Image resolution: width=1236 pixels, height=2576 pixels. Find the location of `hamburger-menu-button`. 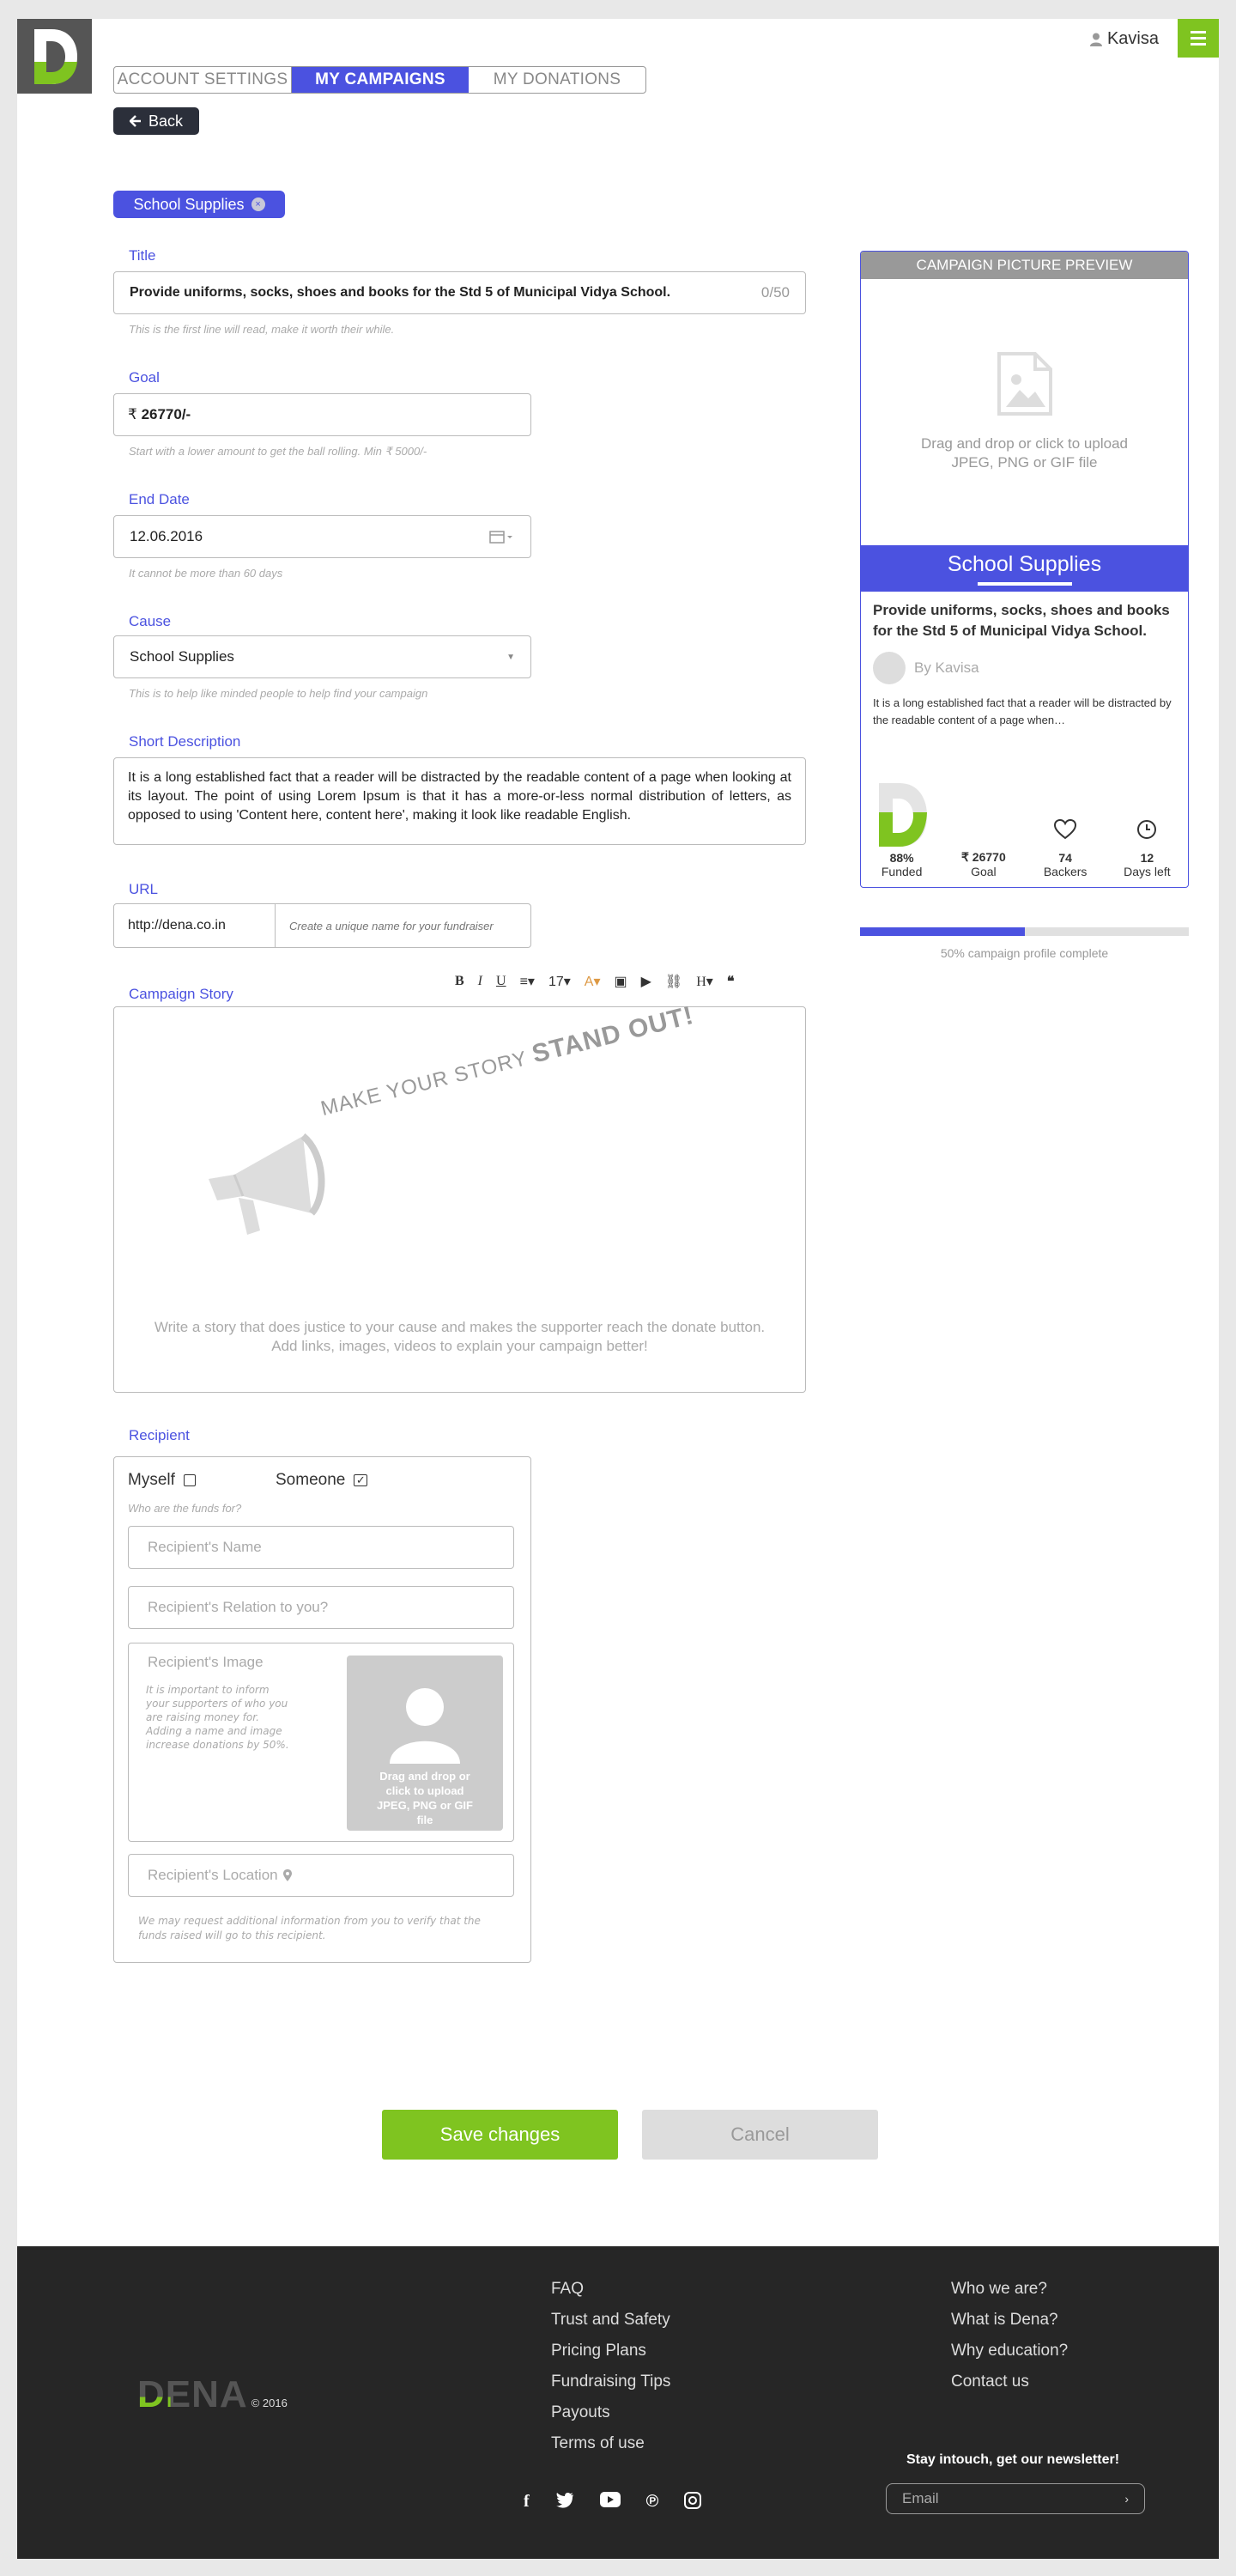

hamburger-menu-button is located at coordinates (1198, 38).